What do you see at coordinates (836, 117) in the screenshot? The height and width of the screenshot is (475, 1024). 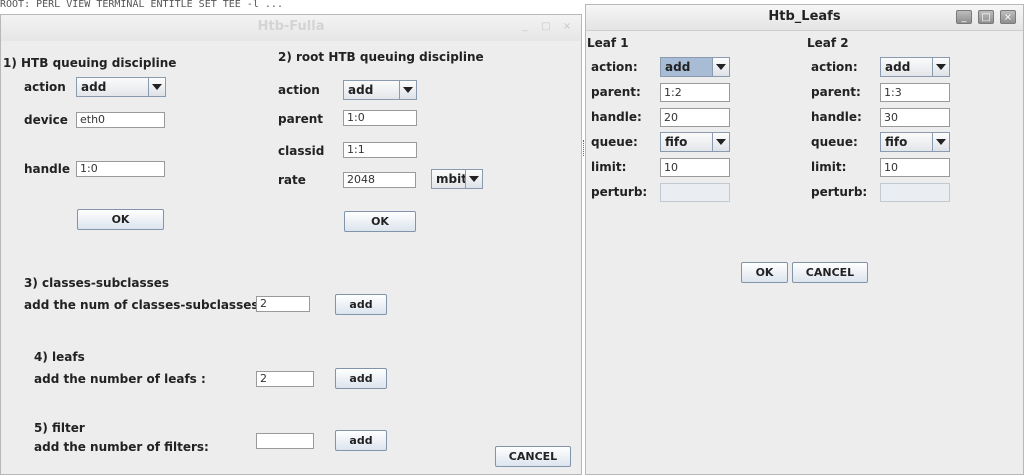 I see `leaf2-handle-label: handle:` at bounding box center [836, 117].